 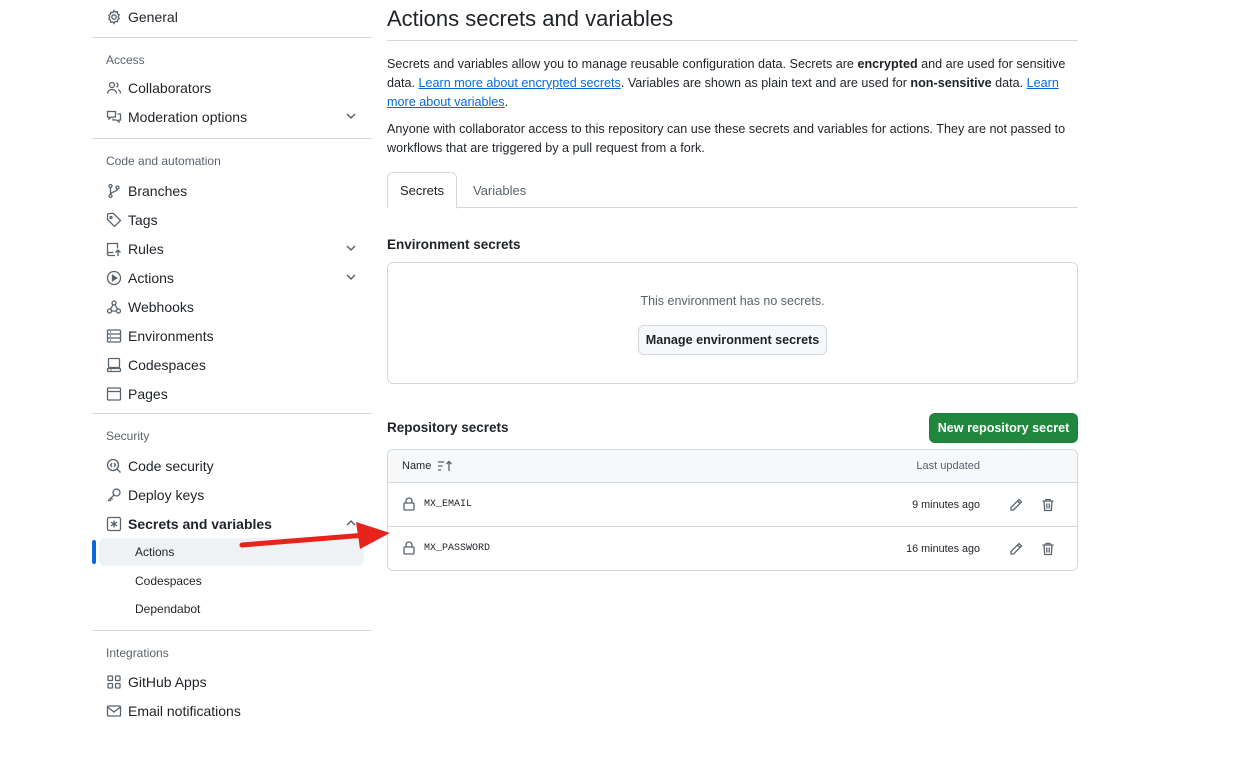 What do you see at coordinates (167, 681) in the screenshot?
I see `sidebar-item-label: GitHub Apps` at bounding box center [167, 681].